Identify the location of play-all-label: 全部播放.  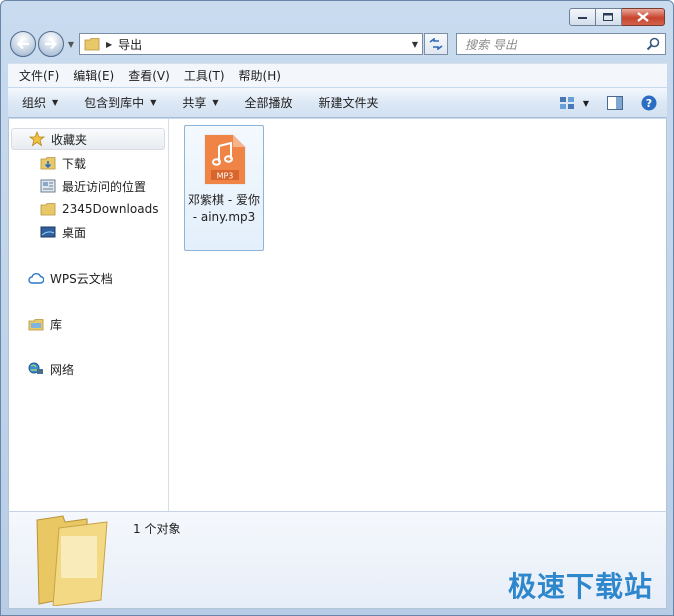
(268, 103).